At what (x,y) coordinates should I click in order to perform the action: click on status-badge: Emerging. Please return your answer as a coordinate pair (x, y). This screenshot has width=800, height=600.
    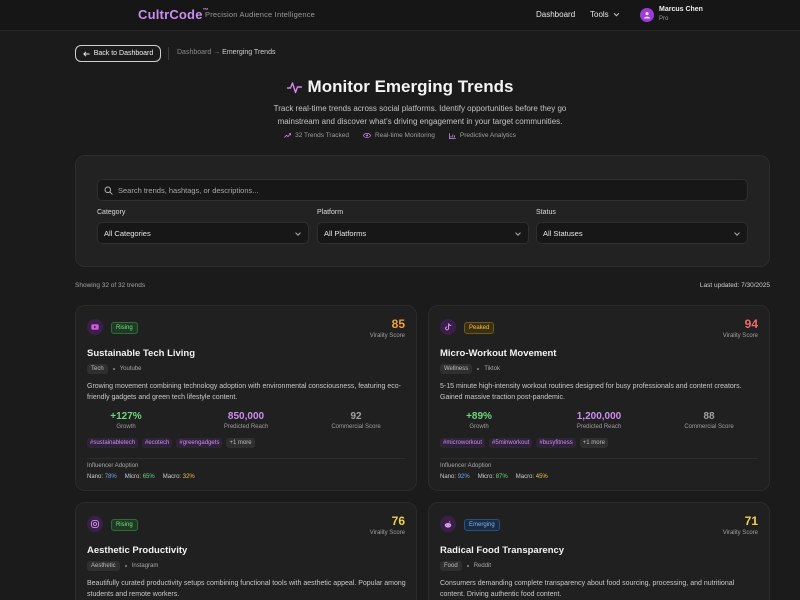
    Looking at the image, I should click on (482, 525).